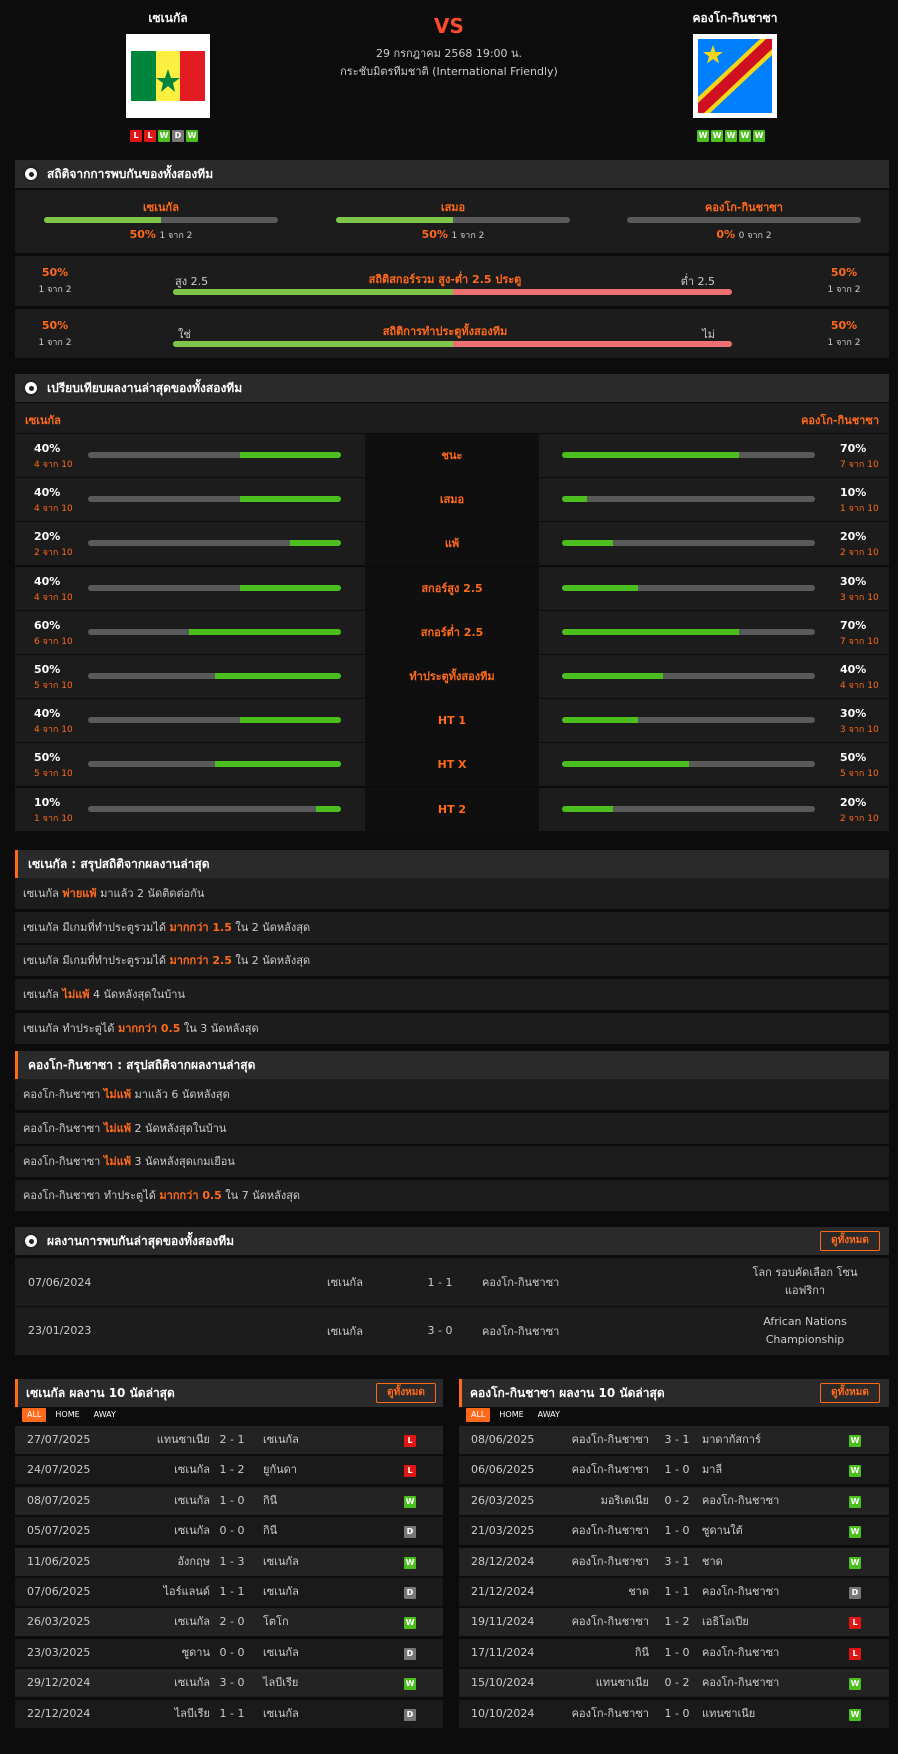  What do you see at coordinates (452, 500) in the screenshot?
I see `compare-row: 40% 4 จาก 10 เสมอ 10% 1 จาก 10` at bounding box center [452, 500].